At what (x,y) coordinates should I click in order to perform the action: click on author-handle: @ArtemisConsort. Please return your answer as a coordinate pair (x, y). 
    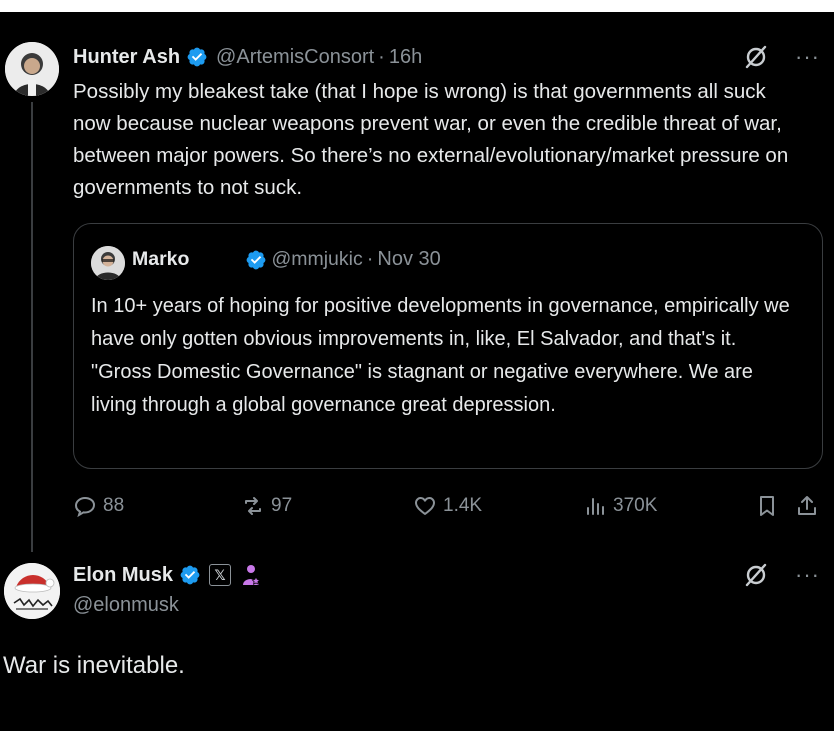
    Looking at the image, I should click on (295, 57).